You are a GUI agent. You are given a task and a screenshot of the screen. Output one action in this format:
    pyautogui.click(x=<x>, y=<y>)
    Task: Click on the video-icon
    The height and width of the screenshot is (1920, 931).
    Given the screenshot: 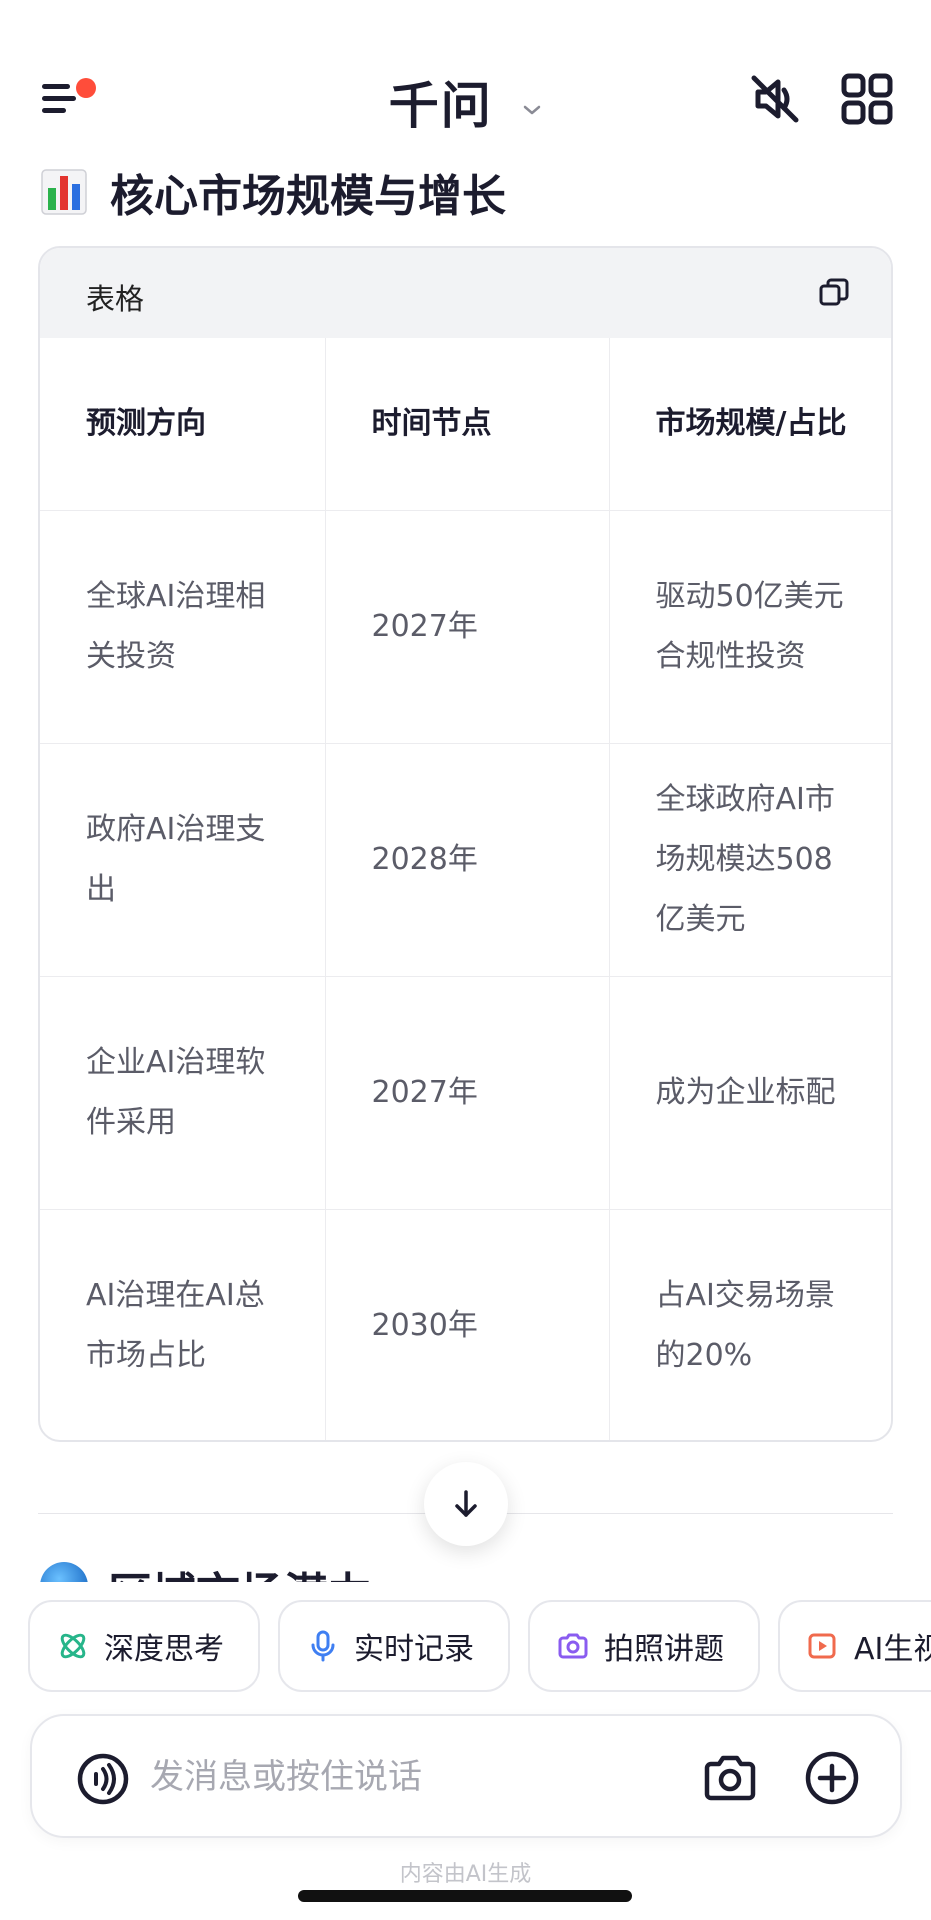 What is the action you would take?
    pyautogui.click(x=822, y=1646)
    